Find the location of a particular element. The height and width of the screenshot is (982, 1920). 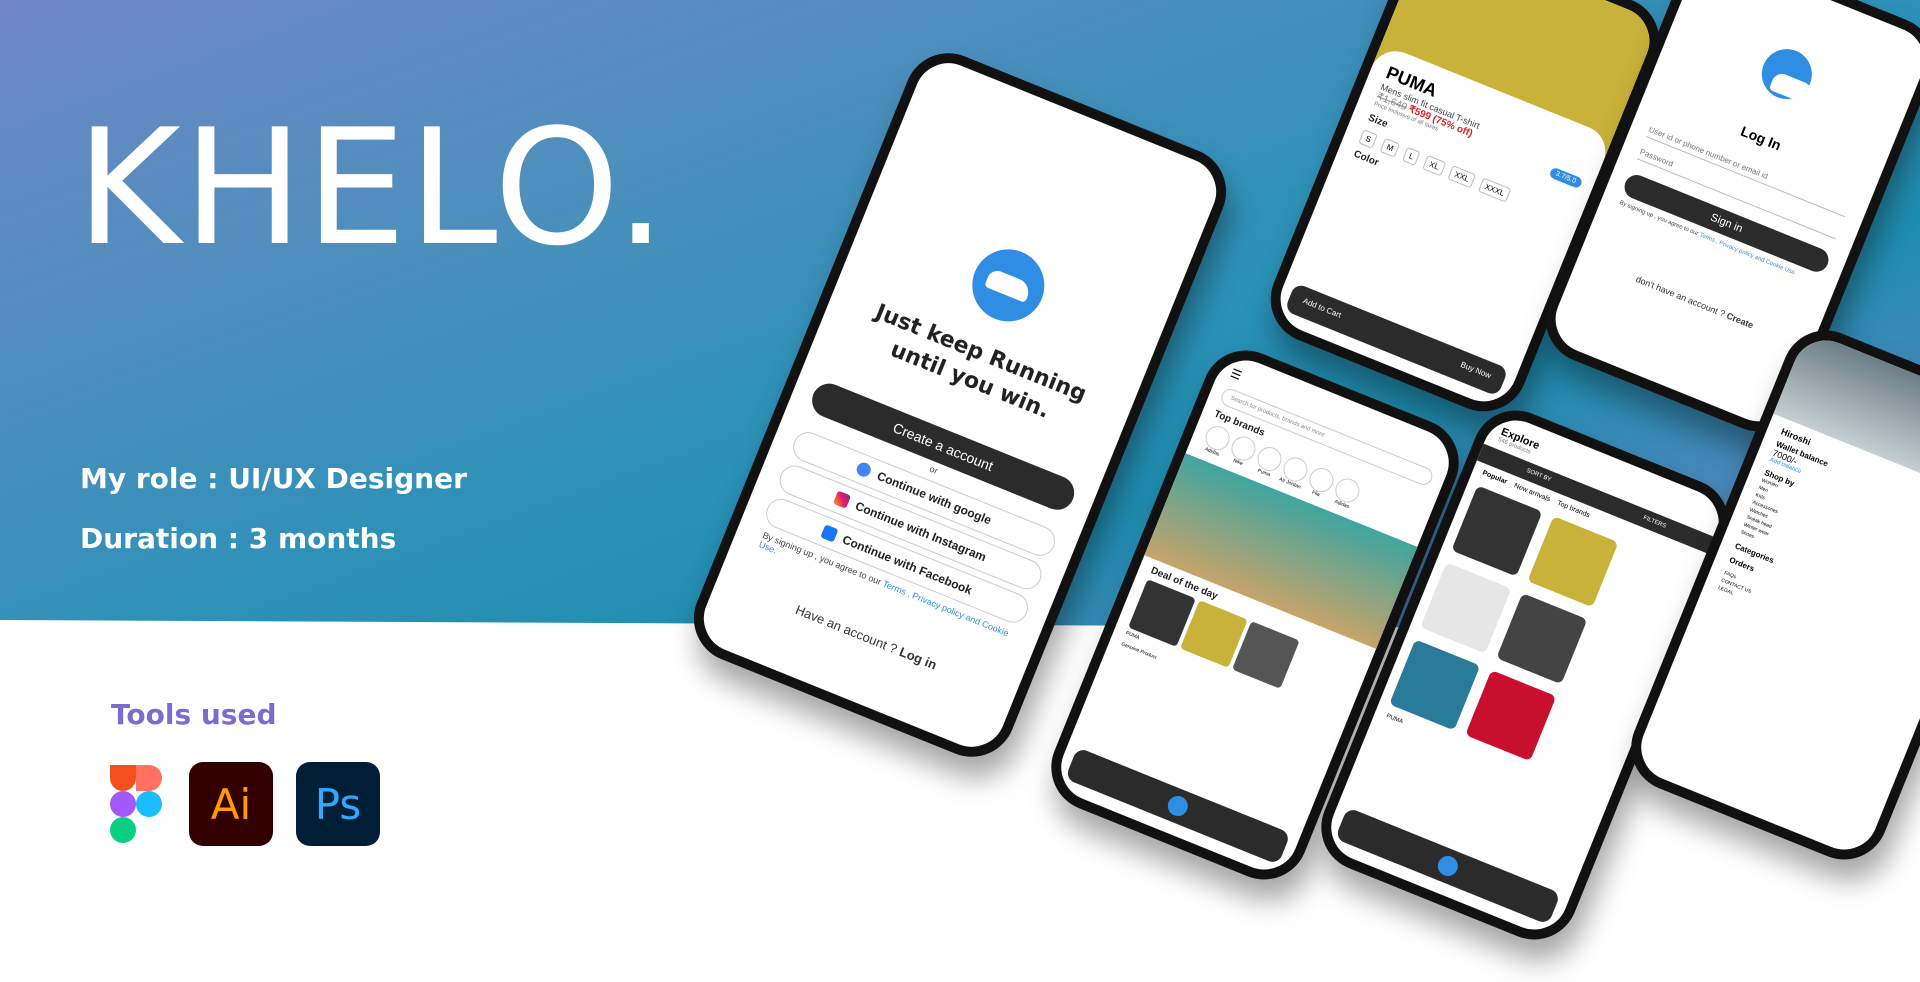

create-link: Create is located at coordinates (1740, 321).